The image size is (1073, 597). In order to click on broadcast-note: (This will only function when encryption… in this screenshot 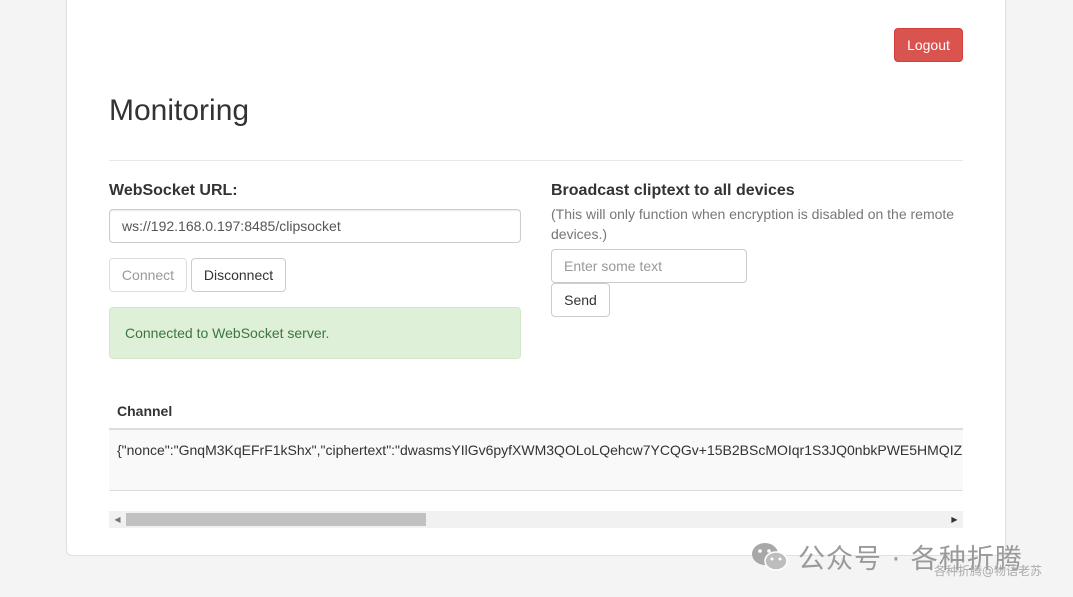, I will do `click(753, 224)`.